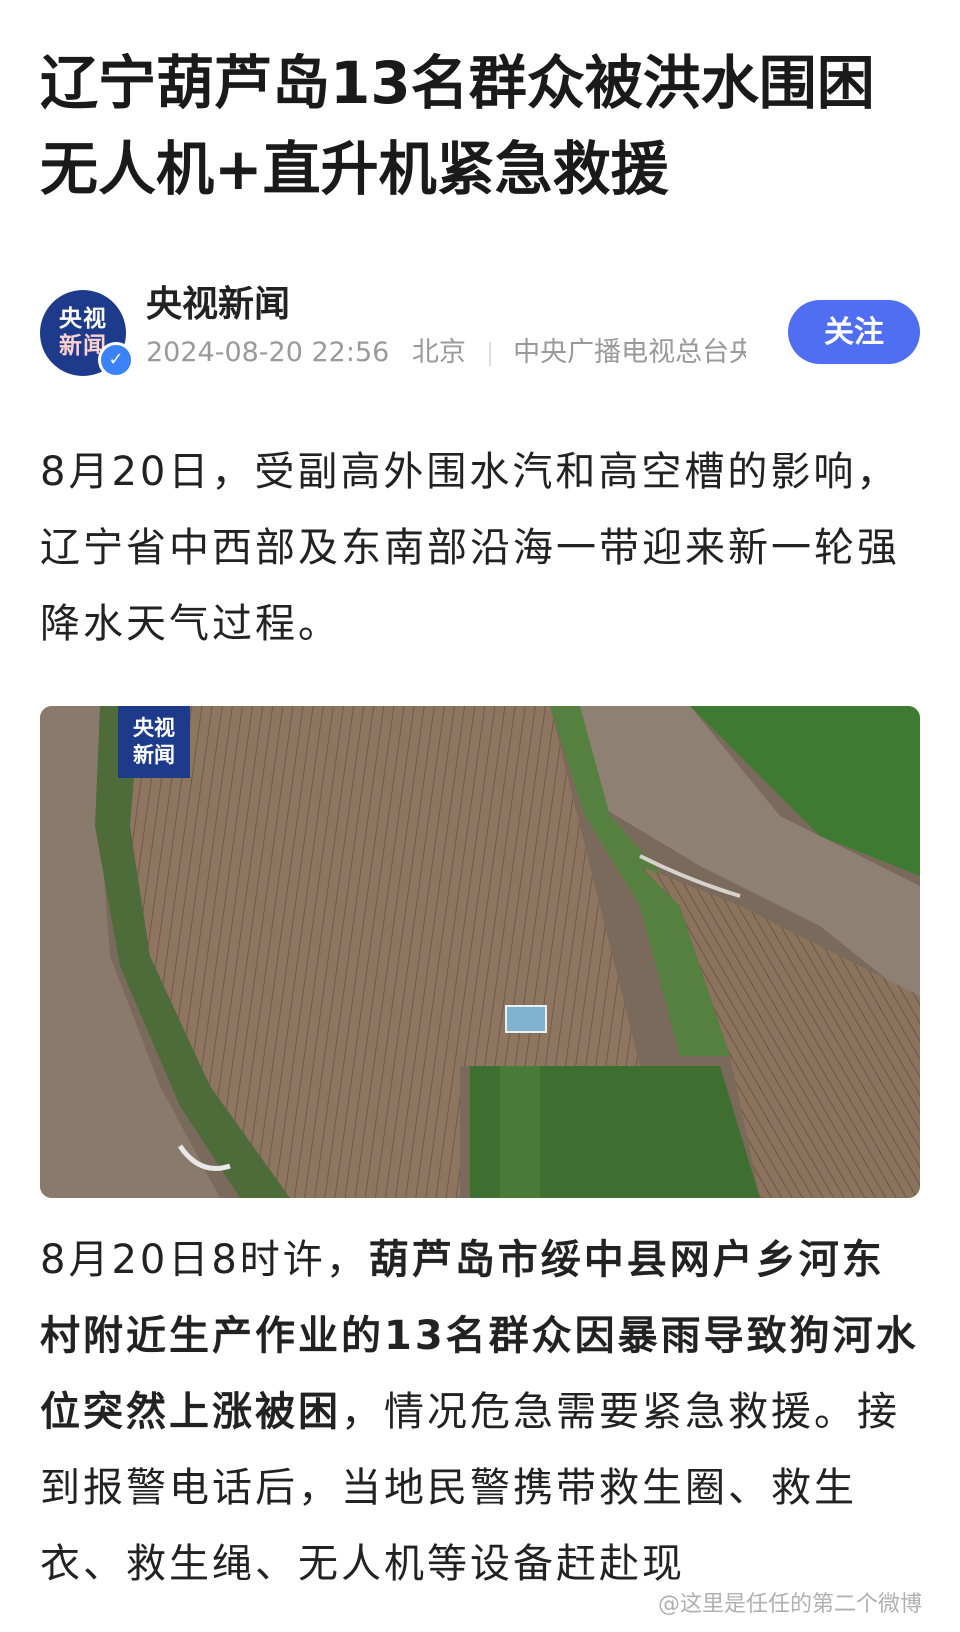 The width and height of the screenshot is (960, 1632). I want to click on meta-divider, so click(489, 353).